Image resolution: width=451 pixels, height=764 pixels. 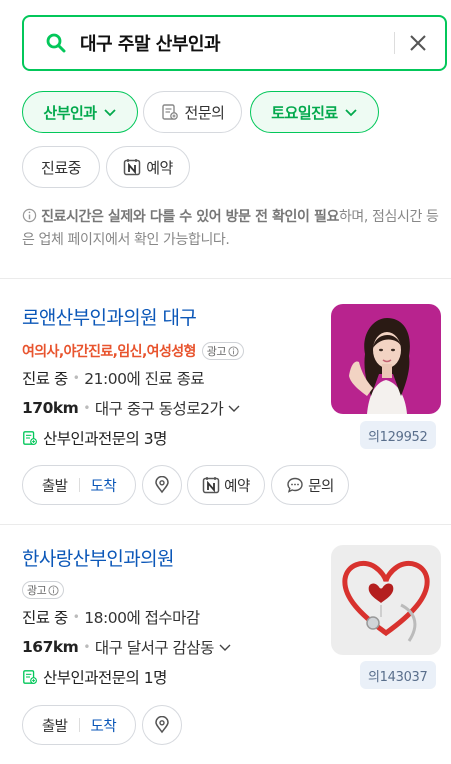 I want to click on filter-chip-label: 진료중, so click(x=61, y=167).